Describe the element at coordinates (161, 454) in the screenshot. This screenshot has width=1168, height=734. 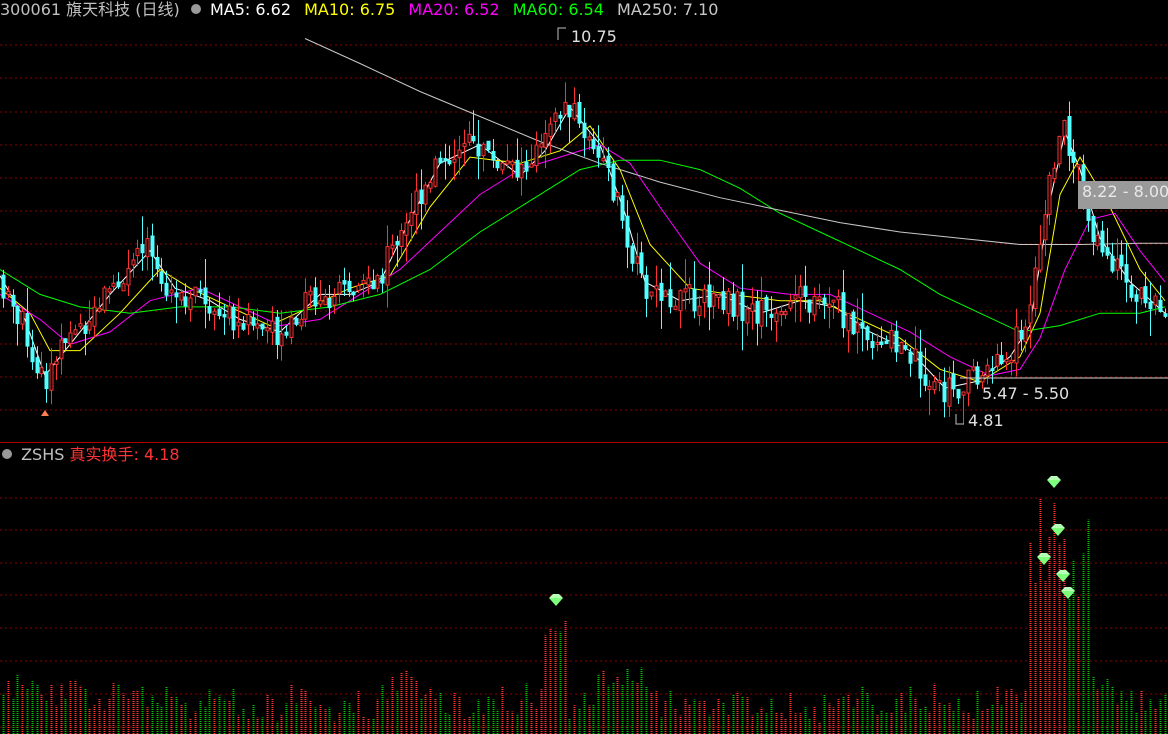
I see `indicator-value: 4.18` at that location.